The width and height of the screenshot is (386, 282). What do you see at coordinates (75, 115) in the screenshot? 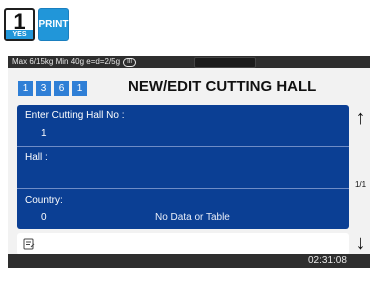
I see `field-label: Enter Cutting Hall No :` at bounding box center [75, 115].